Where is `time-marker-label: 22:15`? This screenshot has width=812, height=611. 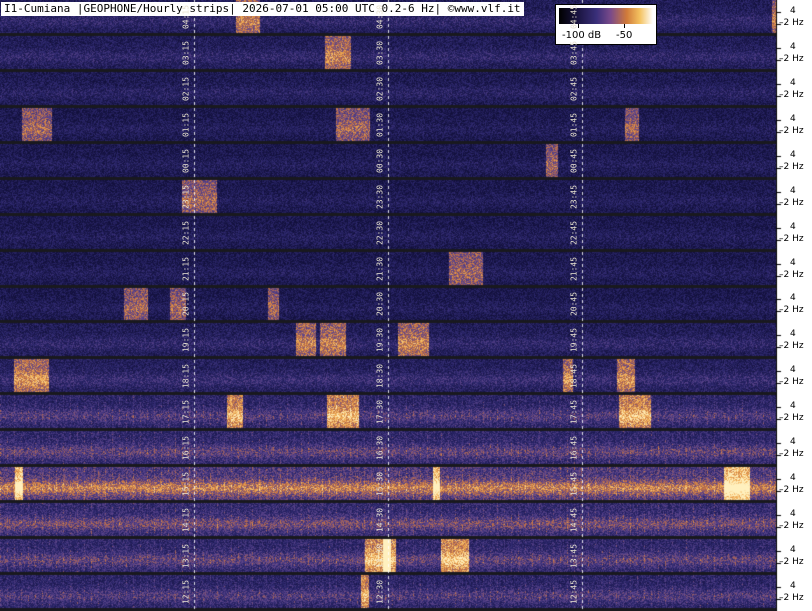
time-marker-label: 22:15 is located at coordinates (186, 232).